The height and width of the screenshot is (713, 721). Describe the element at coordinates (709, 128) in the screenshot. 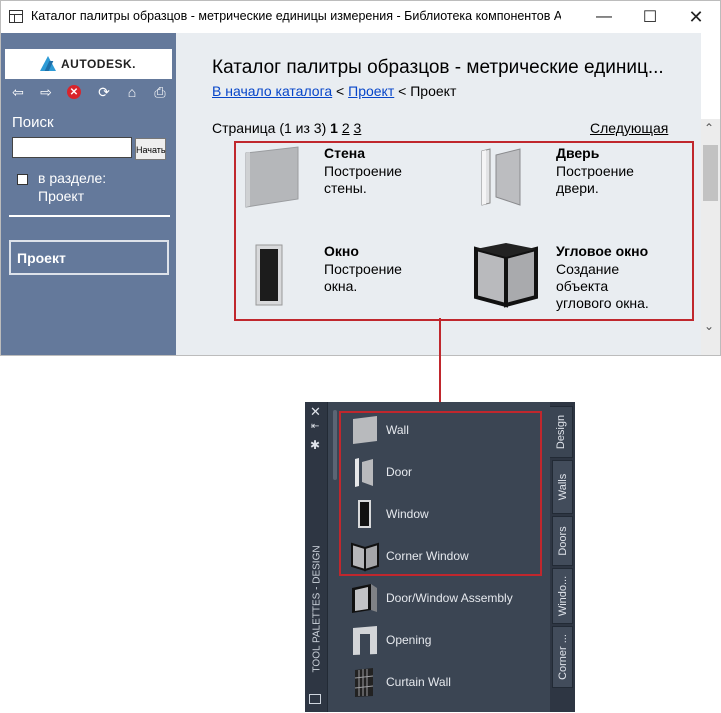

I see `scroll-up-icon: ⌃` at that location.